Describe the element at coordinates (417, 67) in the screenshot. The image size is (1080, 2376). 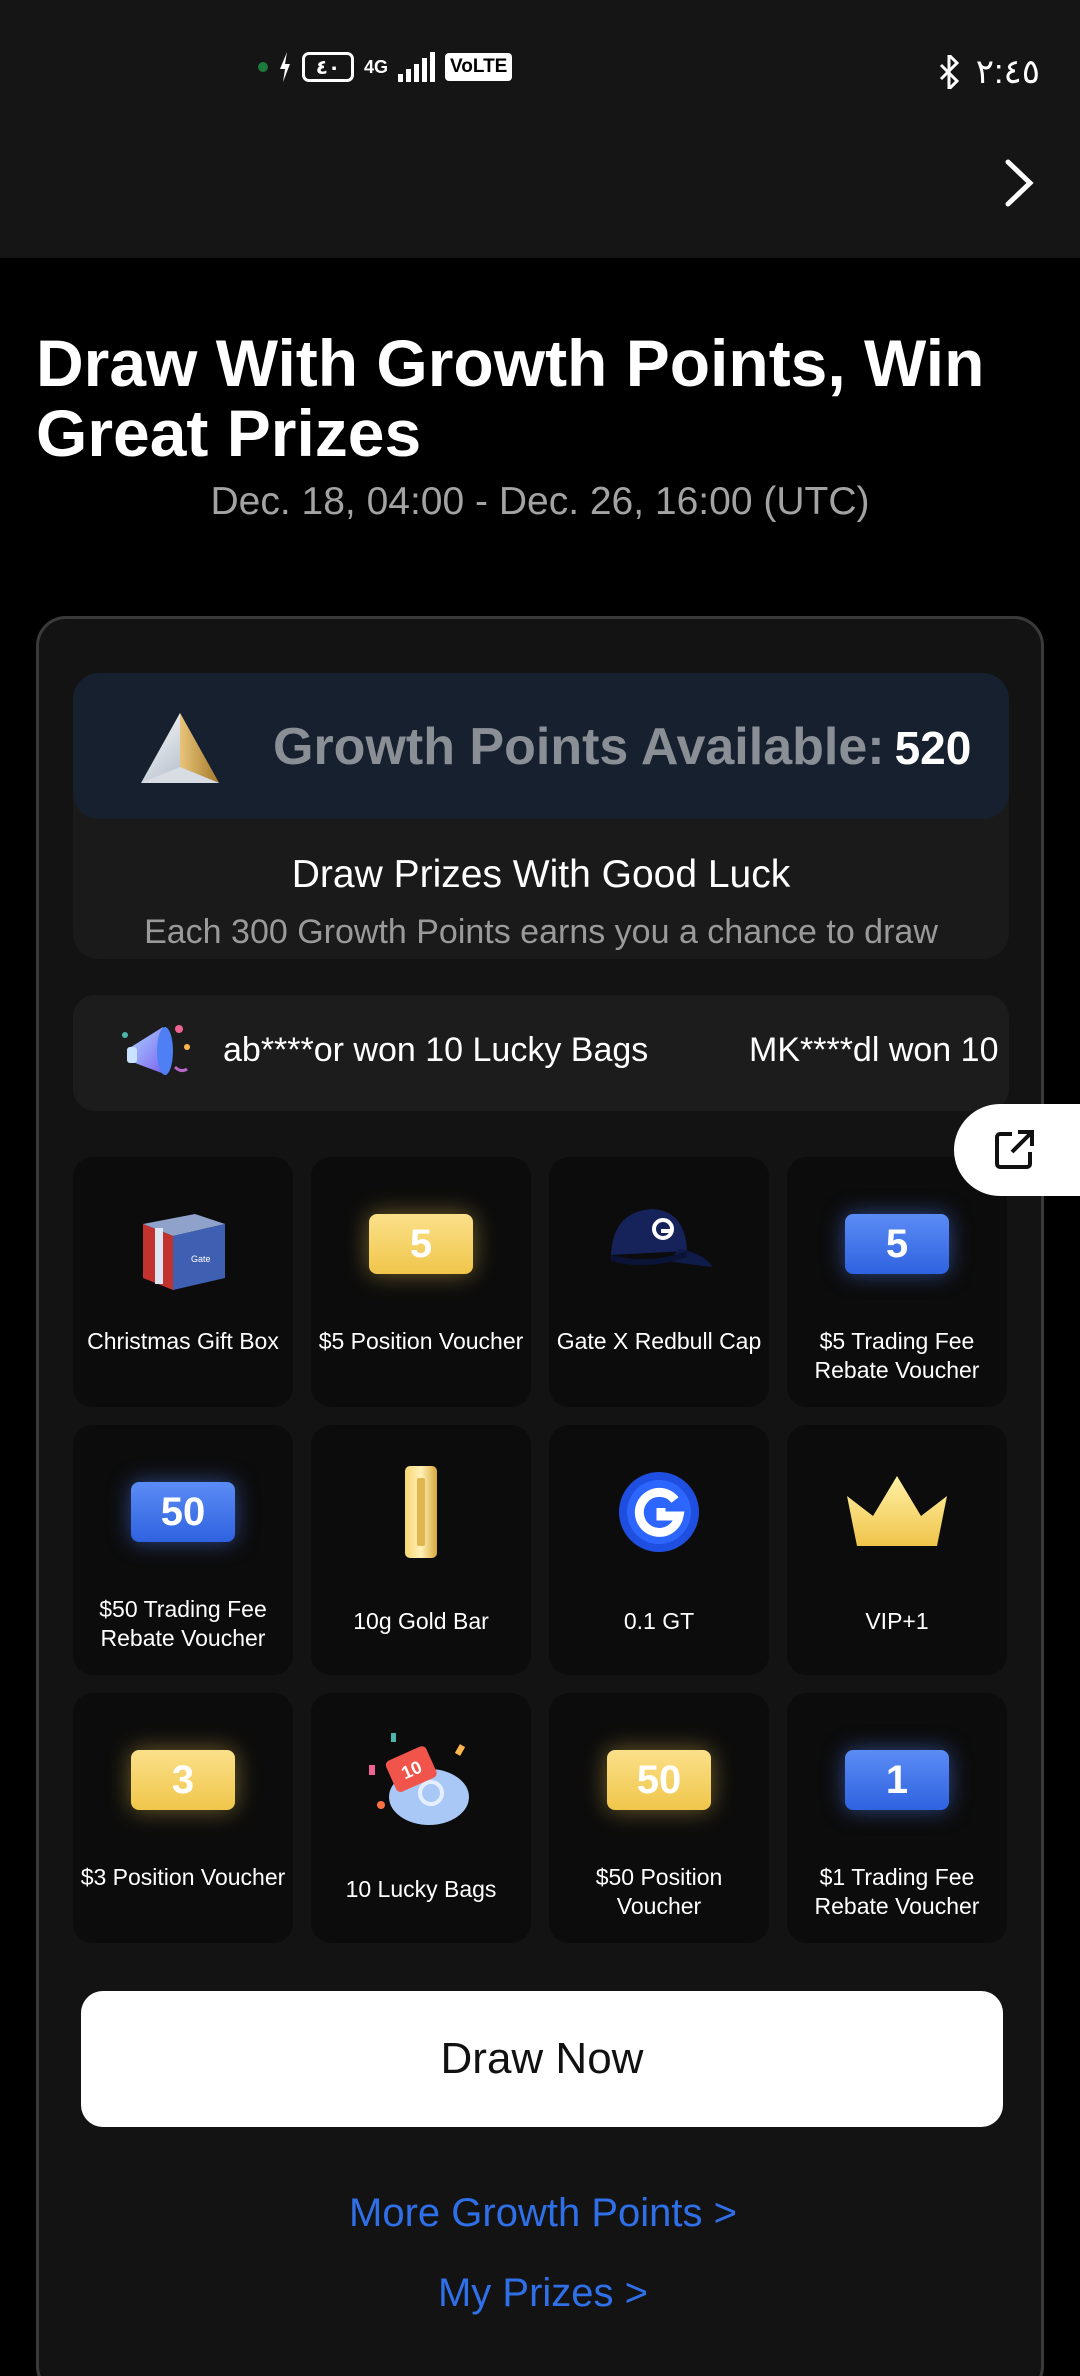
I see `signal-icon` at that location.